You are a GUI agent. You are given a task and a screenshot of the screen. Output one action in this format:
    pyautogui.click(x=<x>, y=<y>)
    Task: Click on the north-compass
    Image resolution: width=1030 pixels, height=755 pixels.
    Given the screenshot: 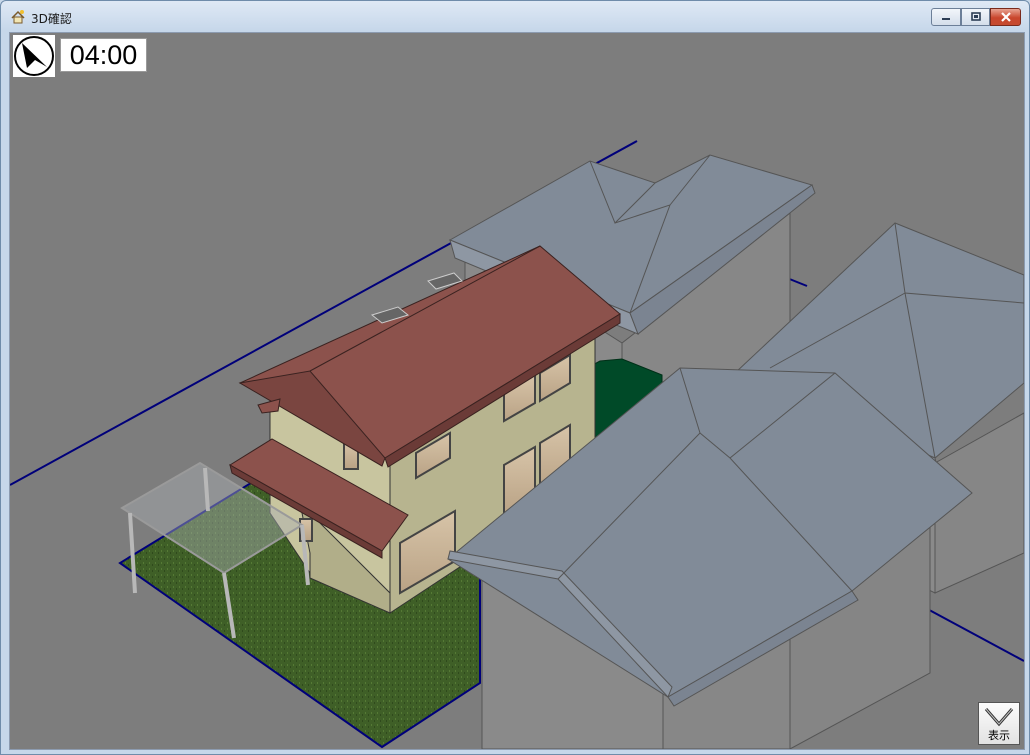 What is the action you would take?
    pyautogui.click(x=34, y=56)
    